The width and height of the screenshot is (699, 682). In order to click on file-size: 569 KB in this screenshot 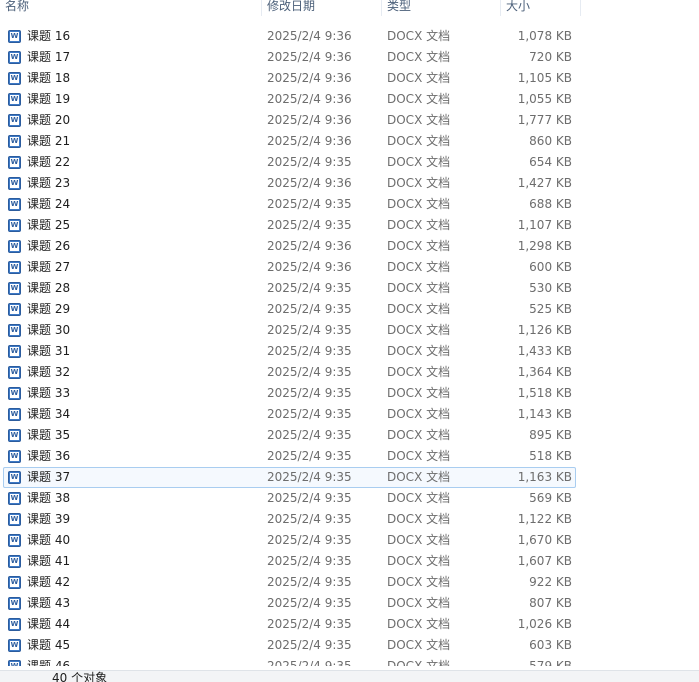, I will do `click(550, 498)`.